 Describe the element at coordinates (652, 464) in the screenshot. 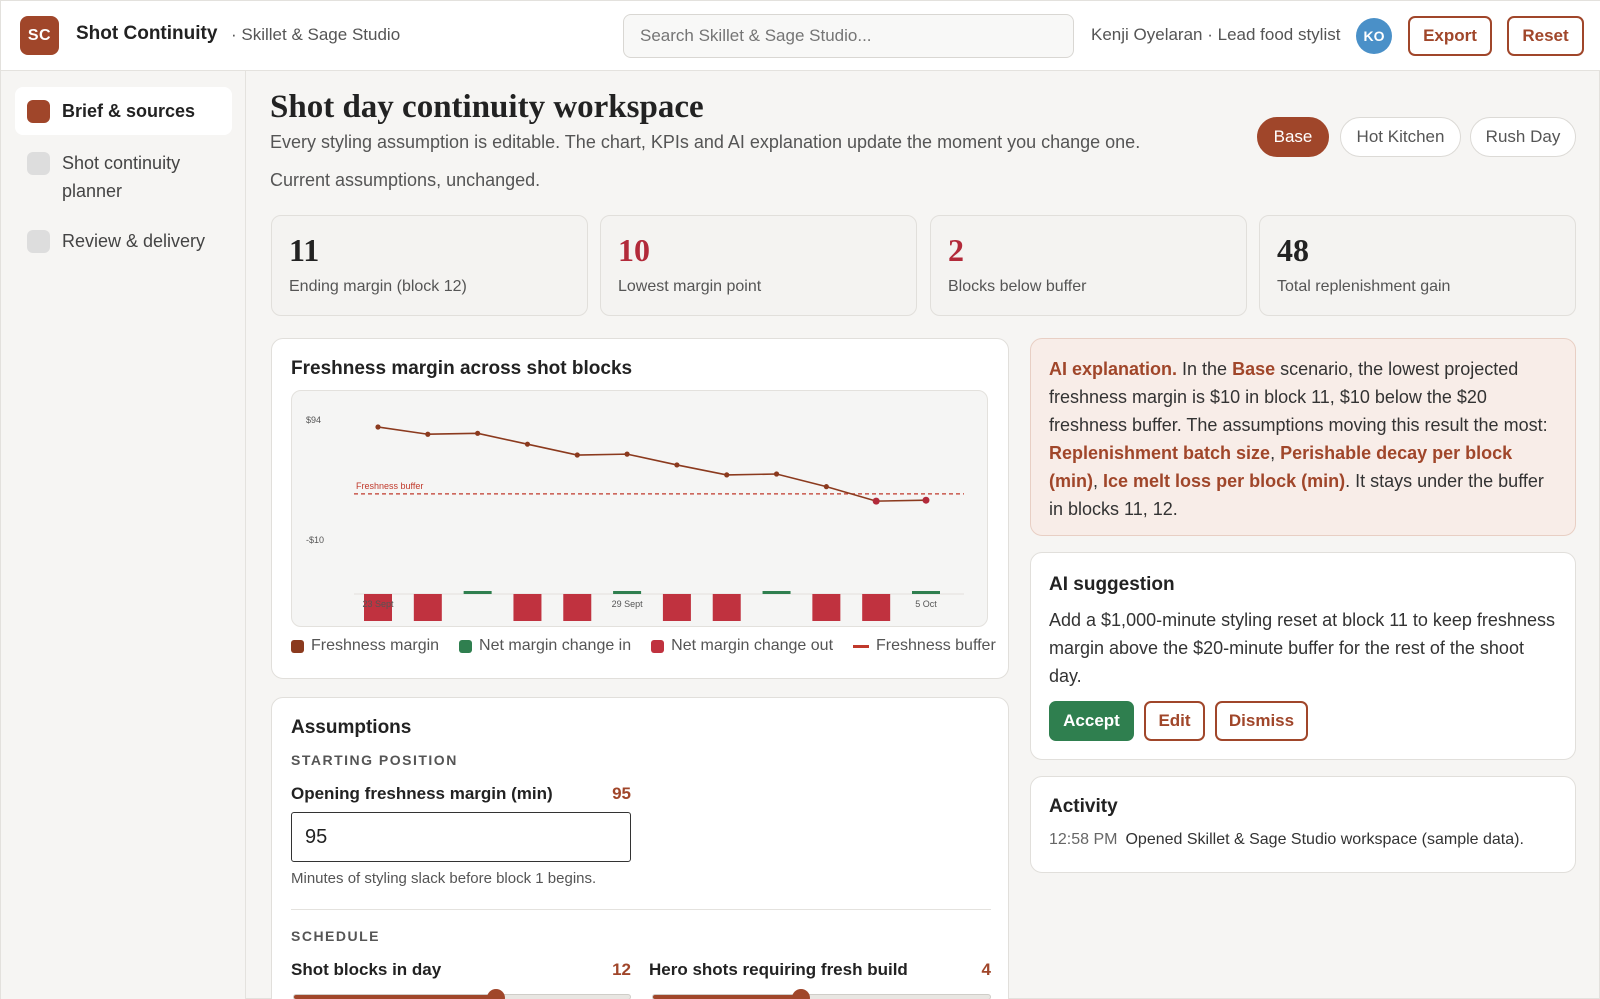

I see `freshness-margin-line` at that location.